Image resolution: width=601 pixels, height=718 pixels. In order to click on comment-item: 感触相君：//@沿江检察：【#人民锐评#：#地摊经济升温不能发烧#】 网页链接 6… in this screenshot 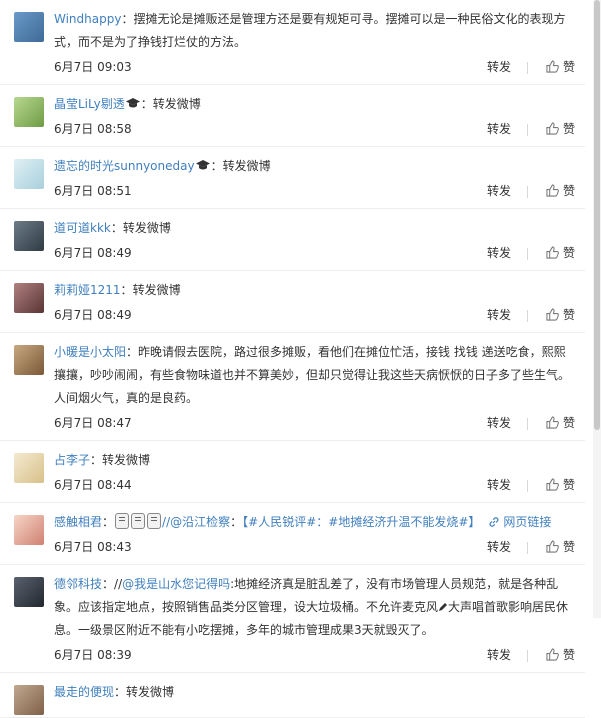, I will do `click(292, 534)`.